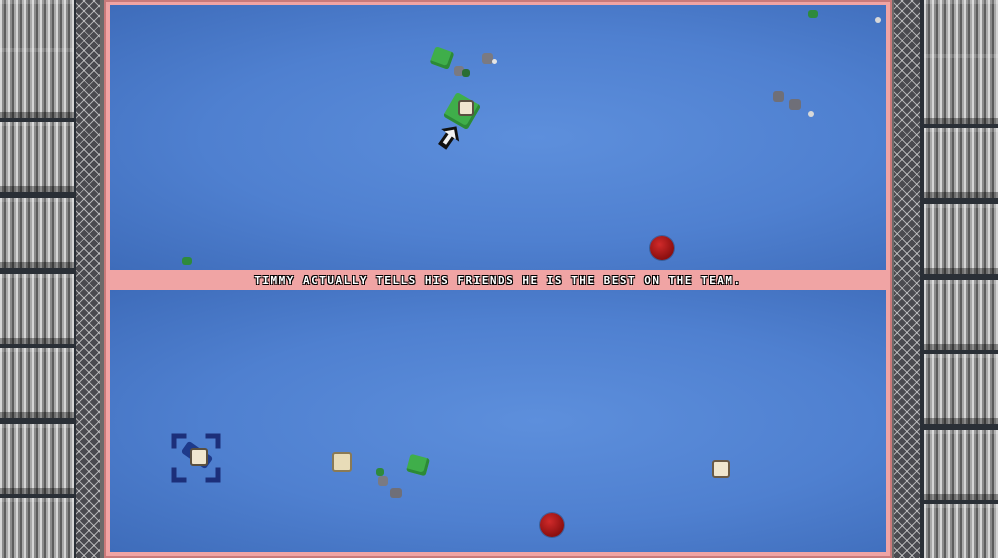  What do you see at coordinates (342, 462) in the screenshot?
I see `beige-player` at bounding box center [342, 462].